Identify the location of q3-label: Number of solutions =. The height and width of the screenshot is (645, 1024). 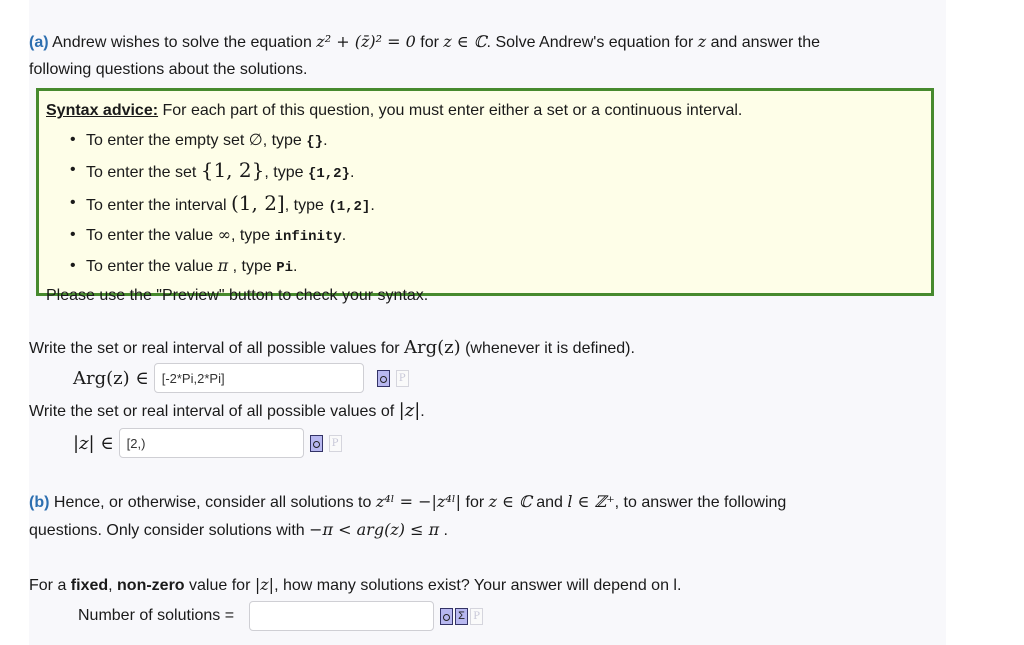
(156, 615).